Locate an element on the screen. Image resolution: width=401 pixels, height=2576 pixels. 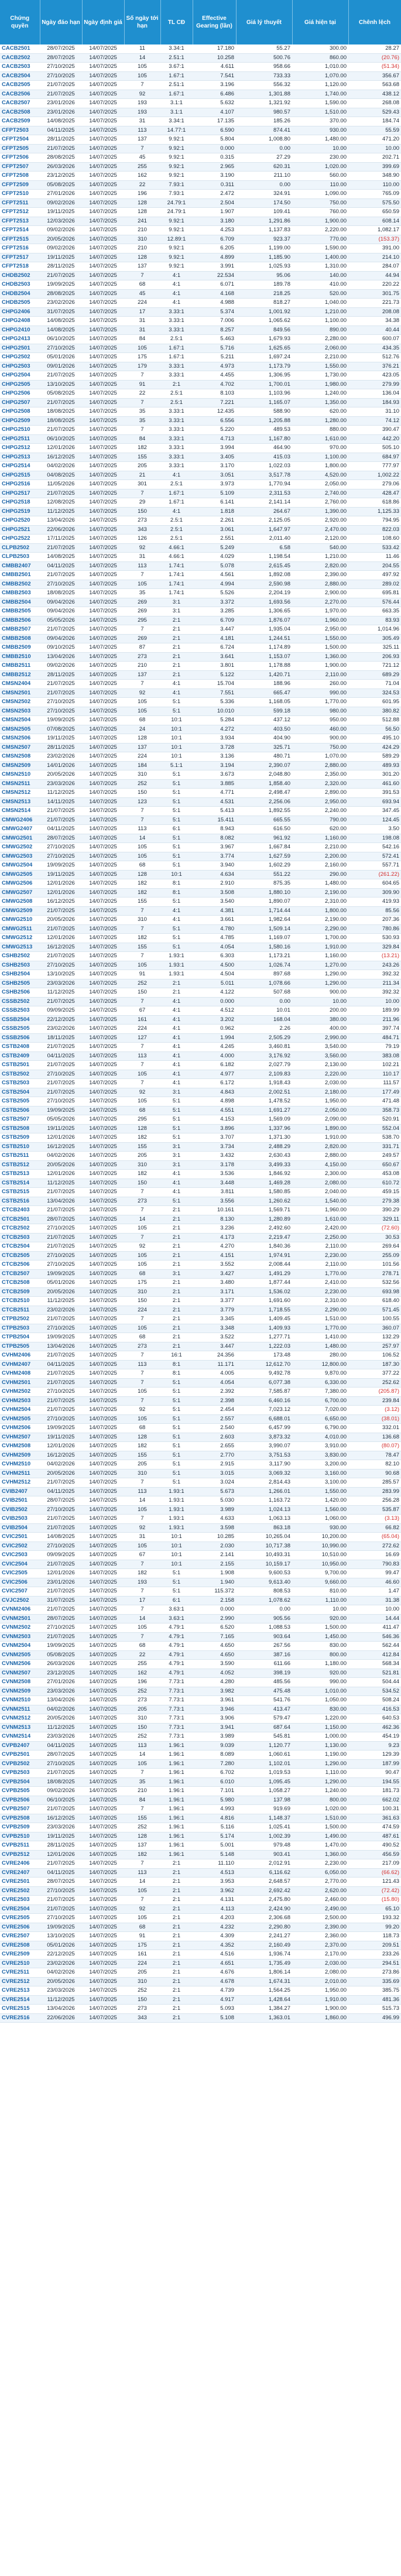
cell-col-theoretical-price: 611.66 is located at coordinates (264, 1664).